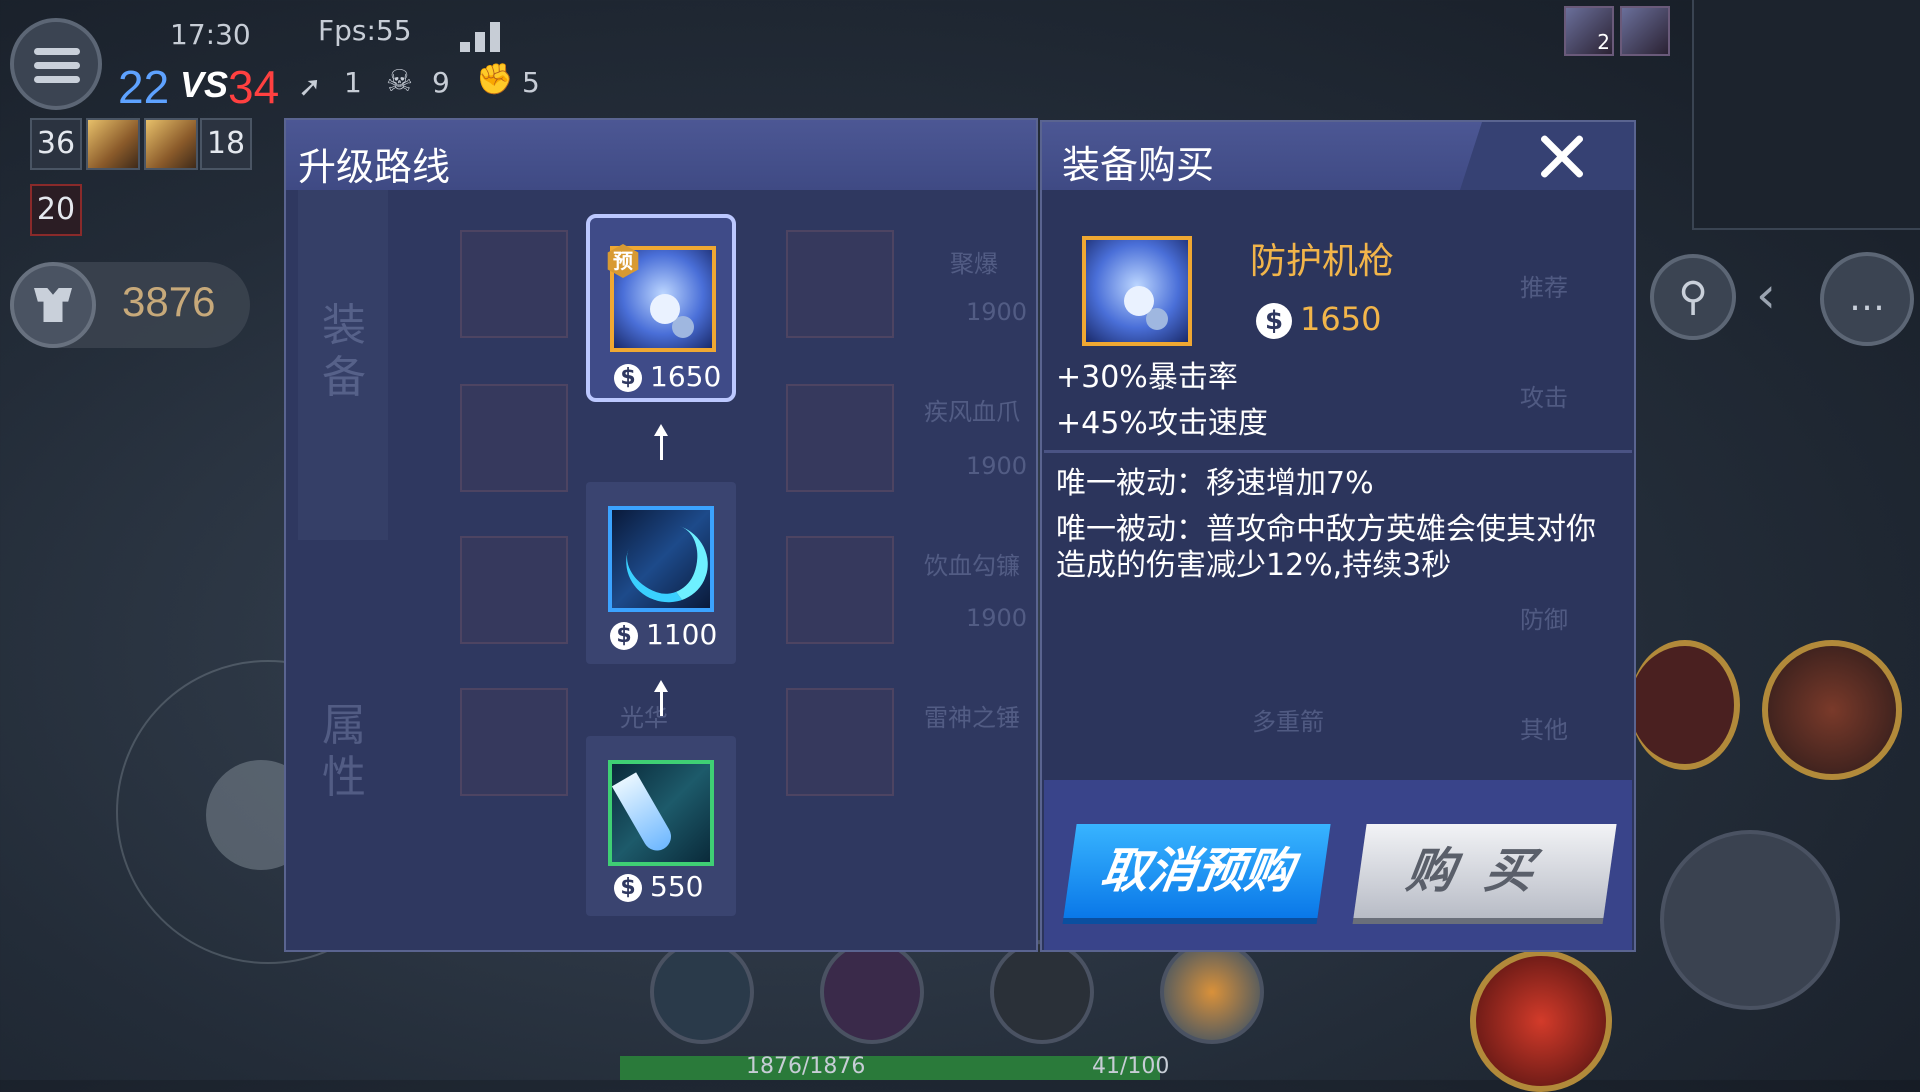 The width and height of the screenshot is (1920, 1092). I want to click on health-value: 1876/1876, so click(806, 1066).